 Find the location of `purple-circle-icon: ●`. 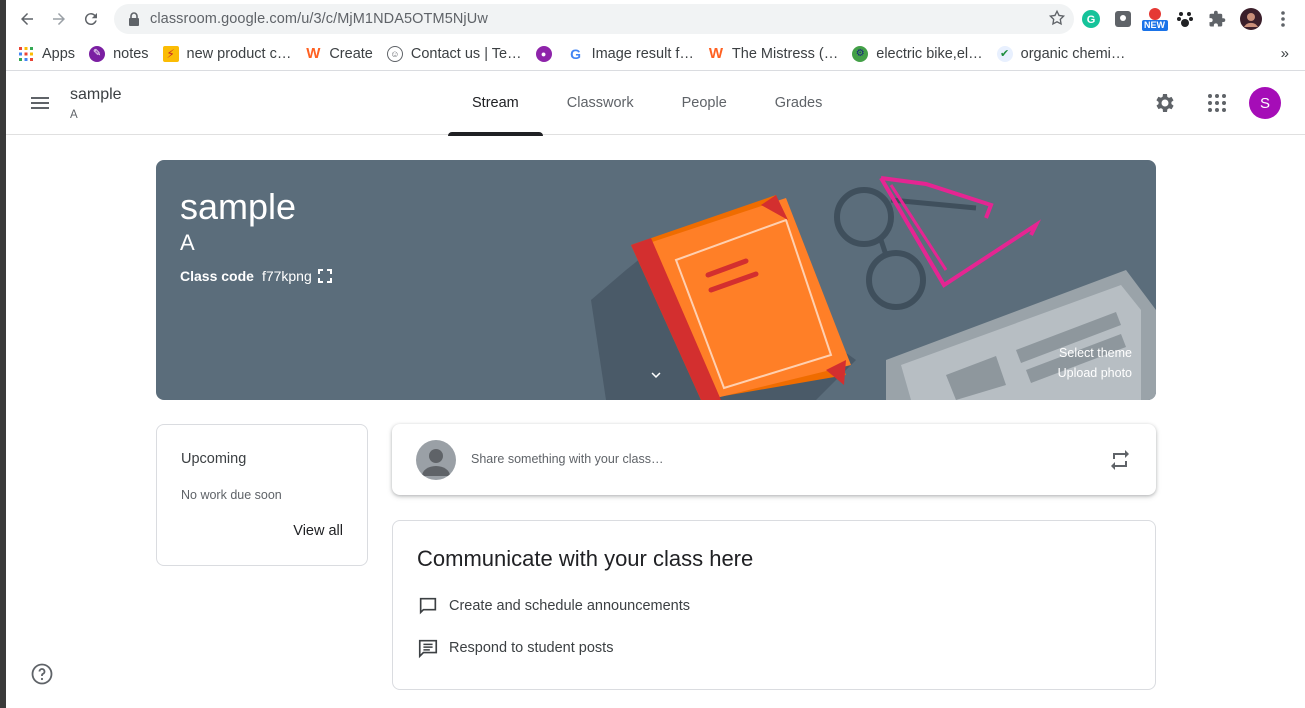

purple-circle-icon: ● is located at coordinates (543, 53).